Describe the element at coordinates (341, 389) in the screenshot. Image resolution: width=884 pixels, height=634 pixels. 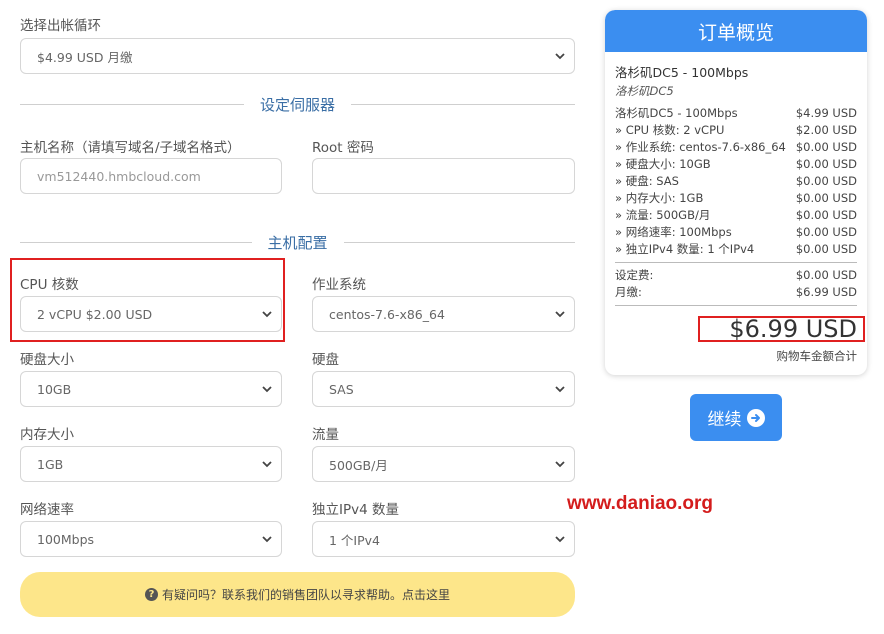
I see `disk-type-value: SAS` at that location.